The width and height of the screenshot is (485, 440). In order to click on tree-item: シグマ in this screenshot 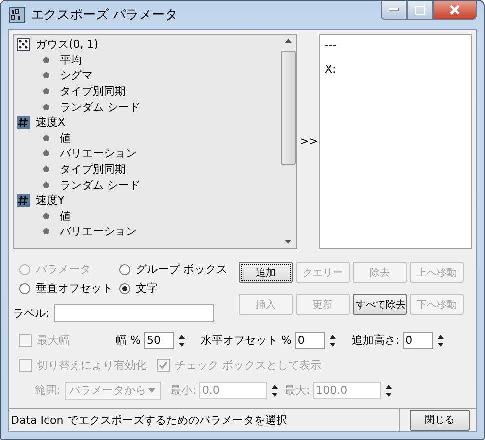, I will do `click(76, 76)`.